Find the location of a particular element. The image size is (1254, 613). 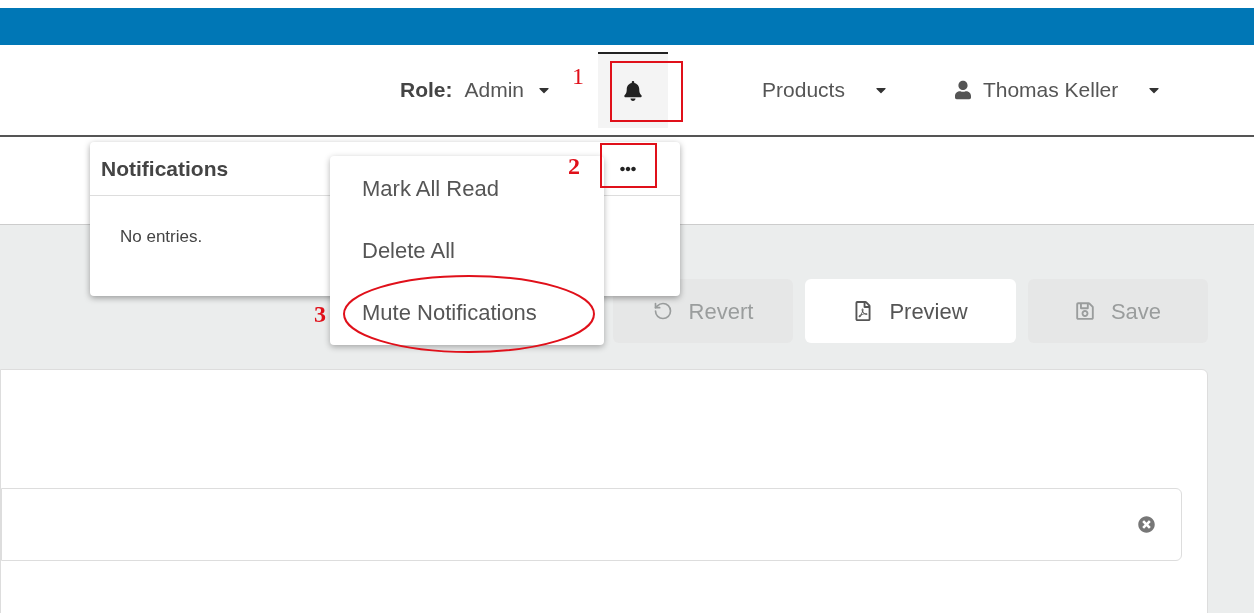

annotation-number: 3 is located at coordinates (320, 314).